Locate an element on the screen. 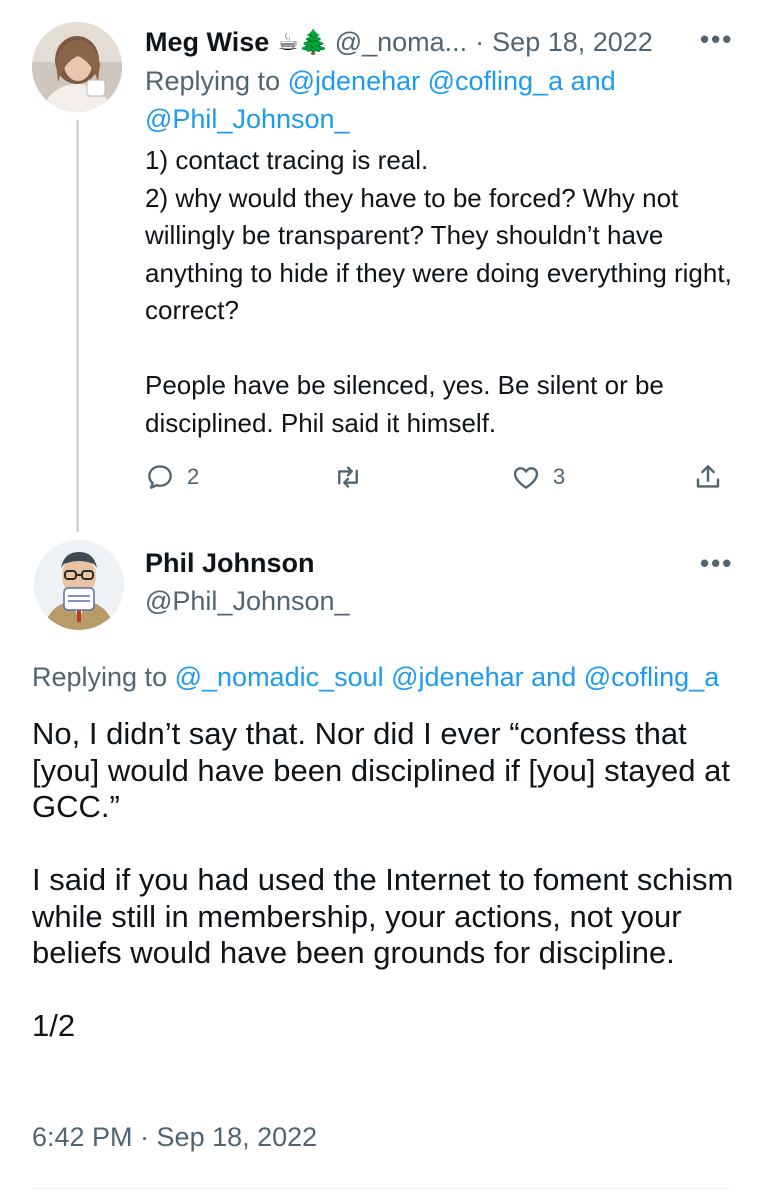  tweet-date: Sep 18, 2022 is located at coordinates (572, 42).